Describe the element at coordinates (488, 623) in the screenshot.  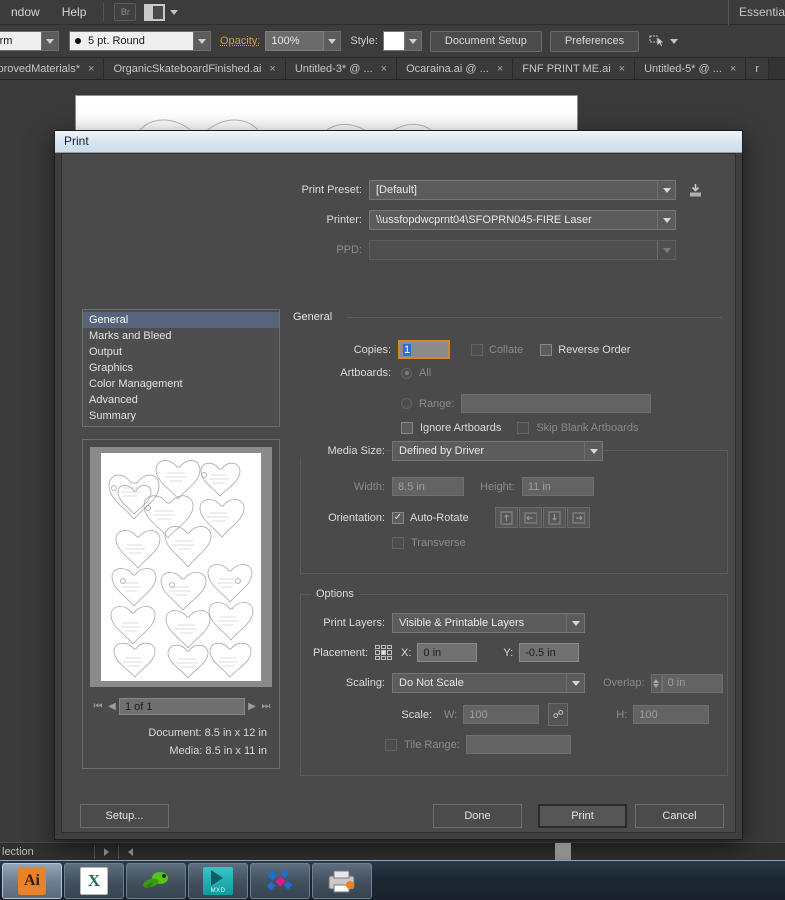
I see `print-layers-select: Visible & Printable Layers` at that location.